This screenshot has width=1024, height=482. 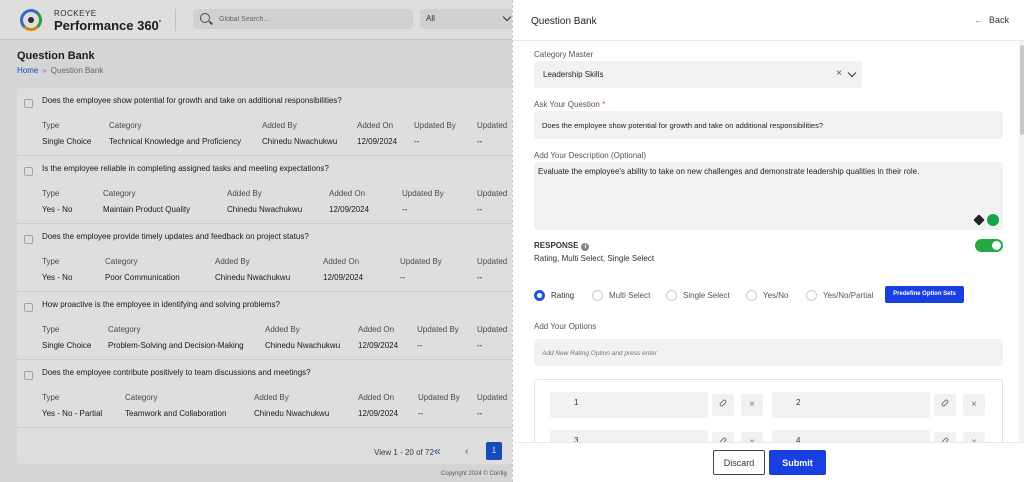 What do you see at coordinates (594, 258) in the screenshot?
I see `response-summary: Rating, Multi Select, Single Select` at bounding box center [594, 258].